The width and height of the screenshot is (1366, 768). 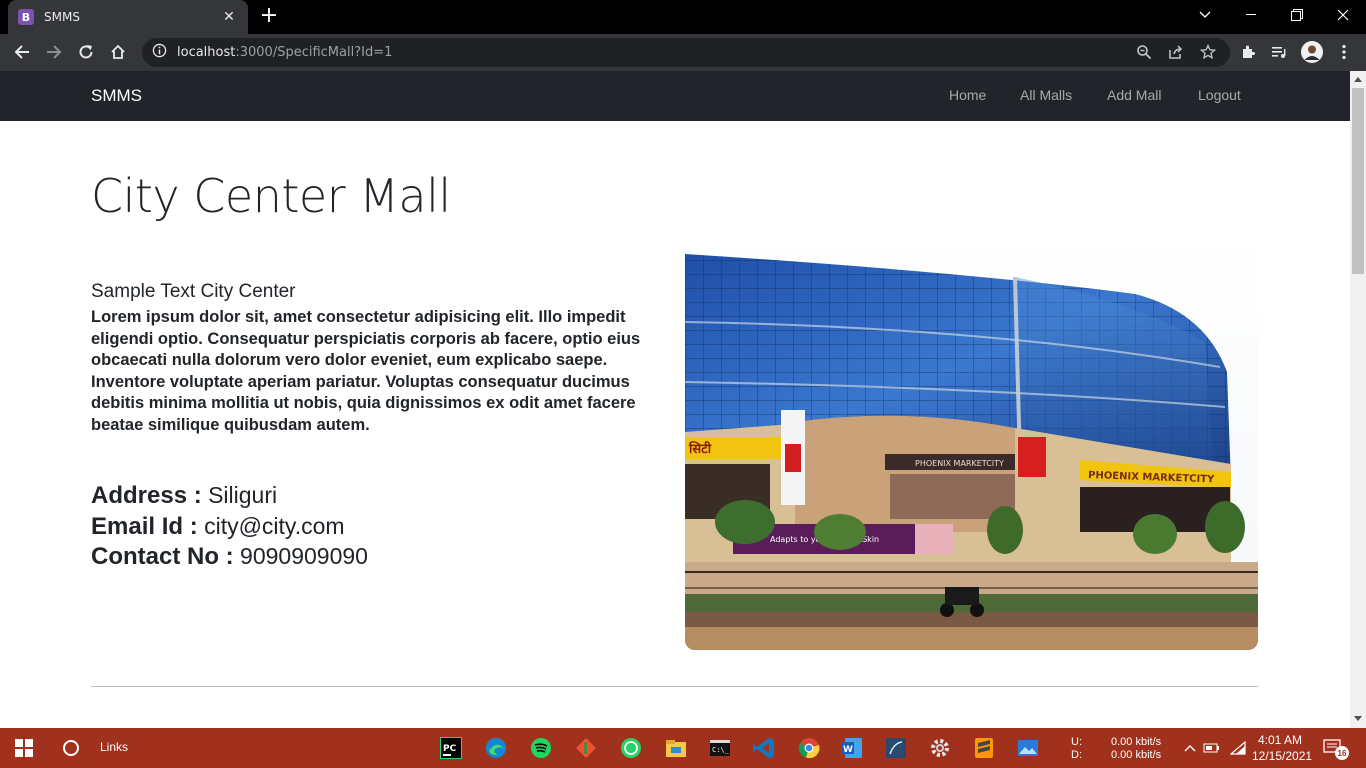 I want to click on info-icon, so click(x=159, y=52).